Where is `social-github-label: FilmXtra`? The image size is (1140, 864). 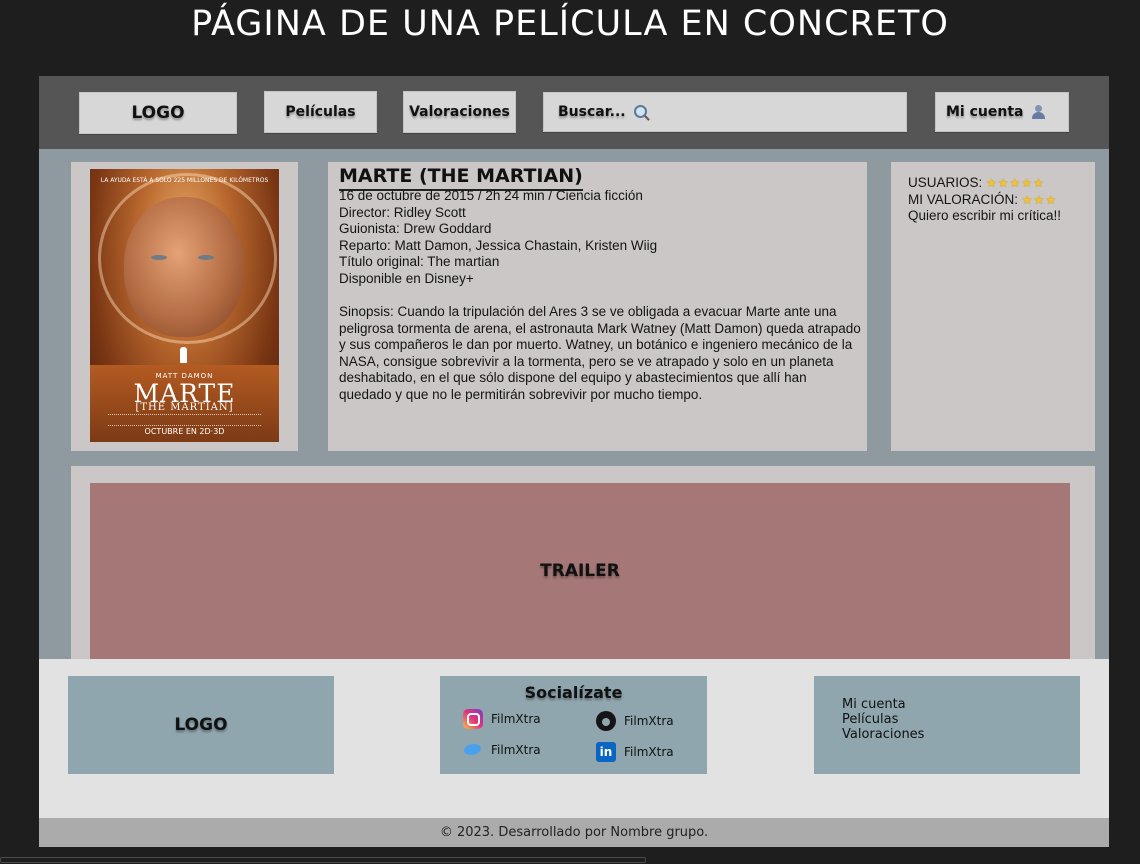 social-github-label: FilmXtra is located at coordinates (649, 721).